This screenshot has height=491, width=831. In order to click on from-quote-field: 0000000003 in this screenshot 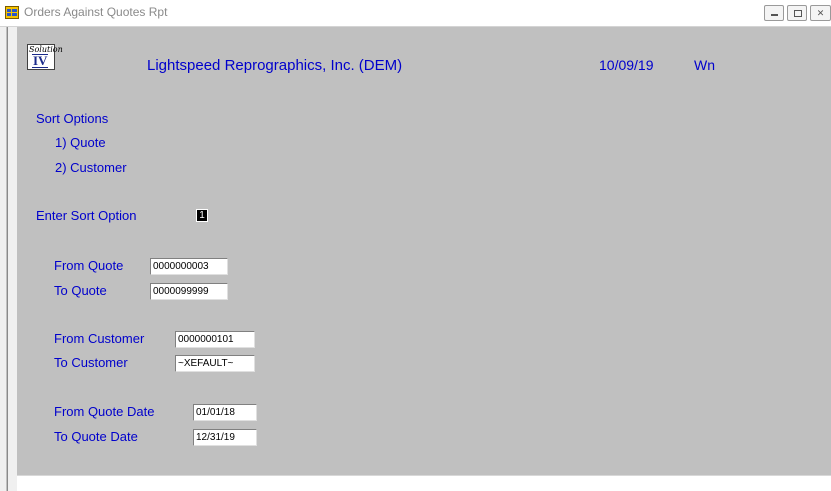, I will do `click(189, 266)`.